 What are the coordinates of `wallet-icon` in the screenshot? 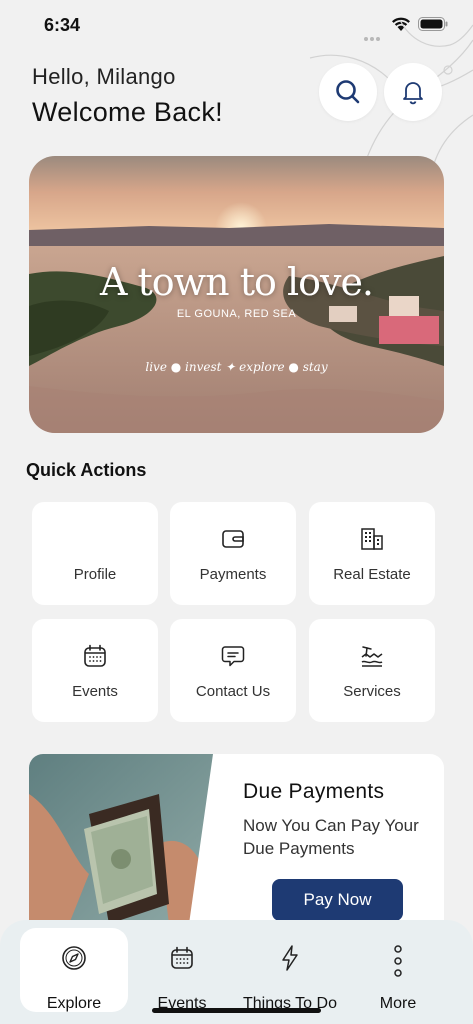 It's located at (233, 539).